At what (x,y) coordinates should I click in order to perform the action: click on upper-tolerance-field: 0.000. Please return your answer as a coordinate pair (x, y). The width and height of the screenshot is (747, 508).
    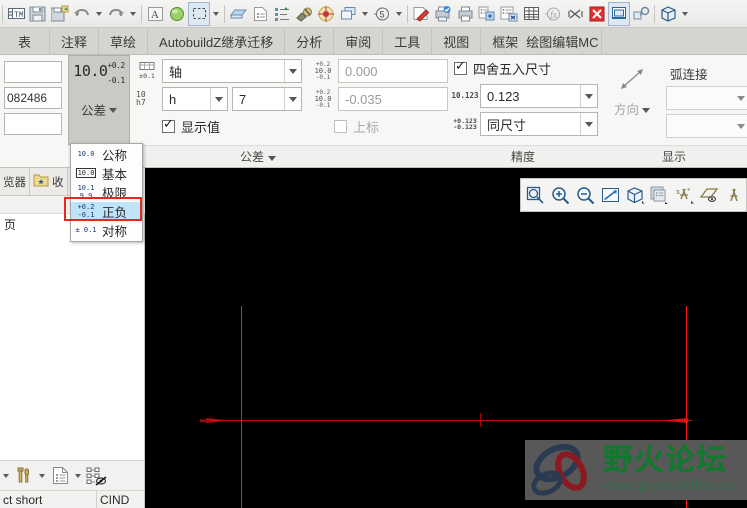
    Looking at the image, I should click on (393, 71).